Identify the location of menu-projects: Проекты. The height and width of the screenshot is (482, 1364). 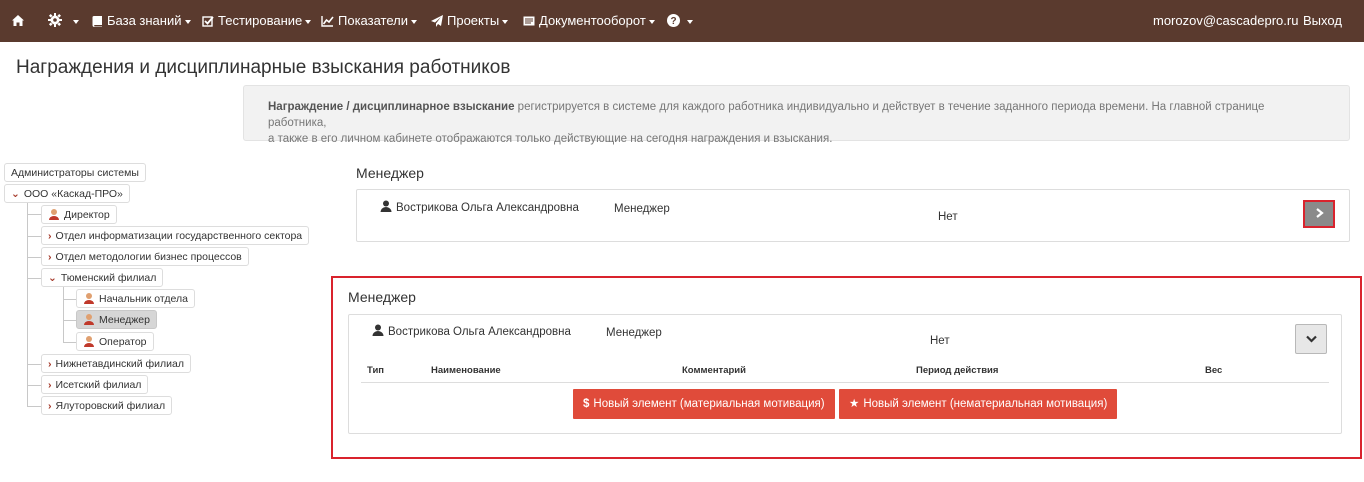
(470, 21).